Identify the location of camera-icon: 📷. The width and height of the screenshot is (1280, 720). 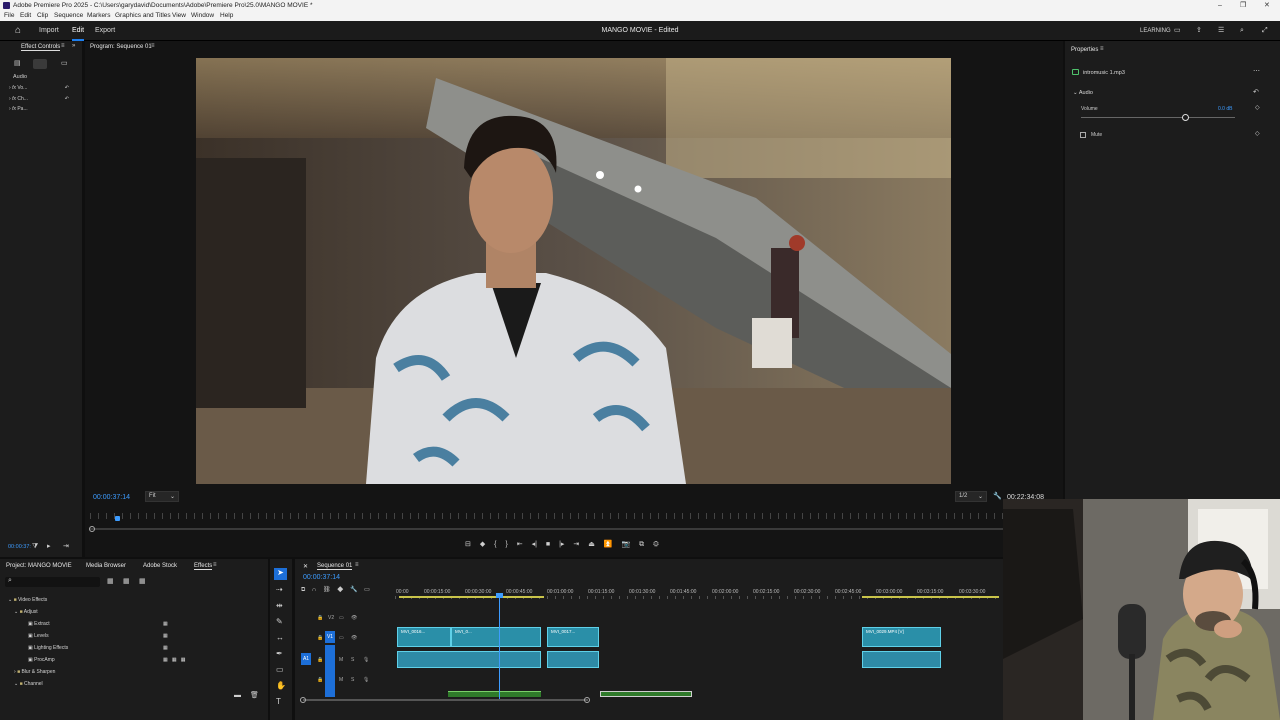
(625, 544).